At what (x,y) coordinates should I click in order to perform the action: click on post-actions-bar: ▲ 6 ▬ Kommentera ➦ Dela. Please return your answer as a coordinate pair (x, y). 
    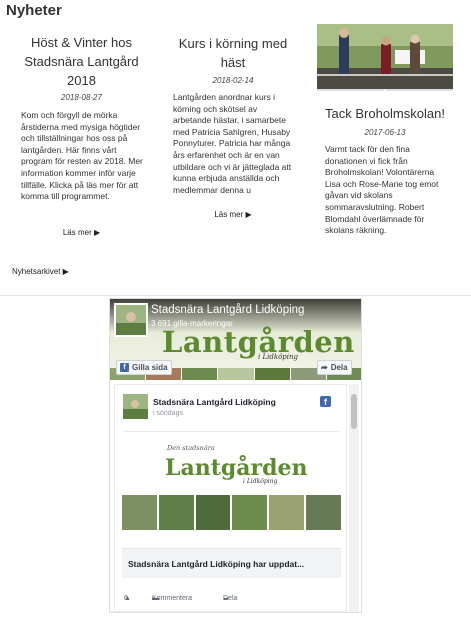
    Looking at the image, I should click on (231, 601).